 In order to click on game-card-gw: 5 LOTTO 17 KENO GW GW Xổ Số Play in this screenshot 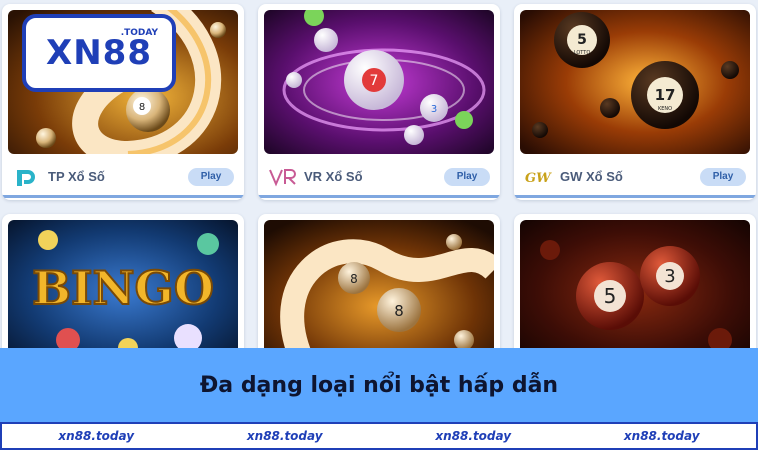, I will do `click(635, 102)`.